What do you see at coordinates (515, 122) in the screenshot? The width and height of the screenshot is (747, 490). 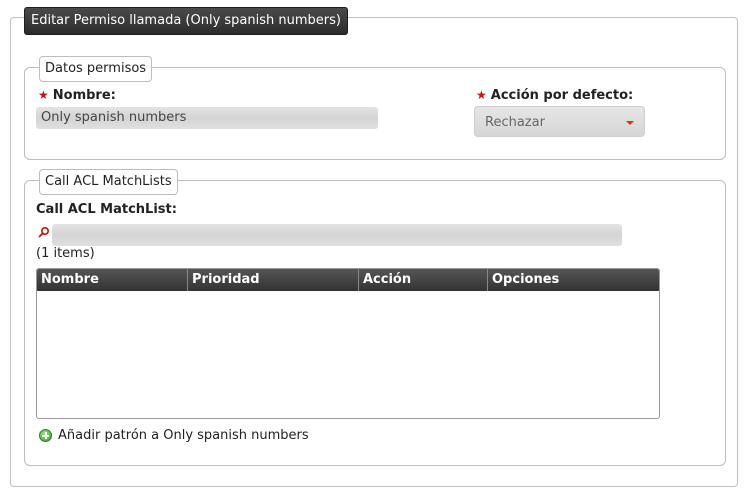 I see `accion-select-value: Rechazar` at bounding box center [515, 122].